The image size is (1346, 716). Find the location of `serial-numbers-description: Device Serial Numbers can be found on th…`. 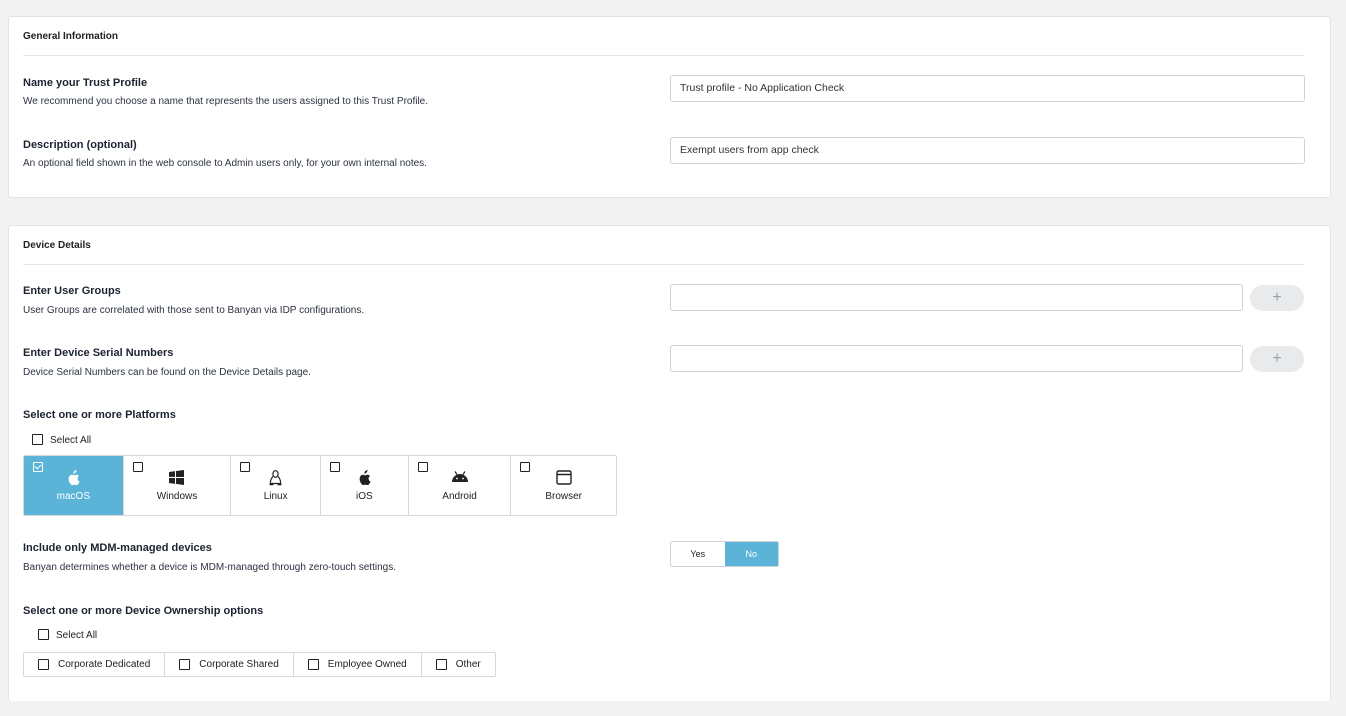

serial-numbers-description: Device Serial Numbers can be found on th… is located at coordinates (167, 372).